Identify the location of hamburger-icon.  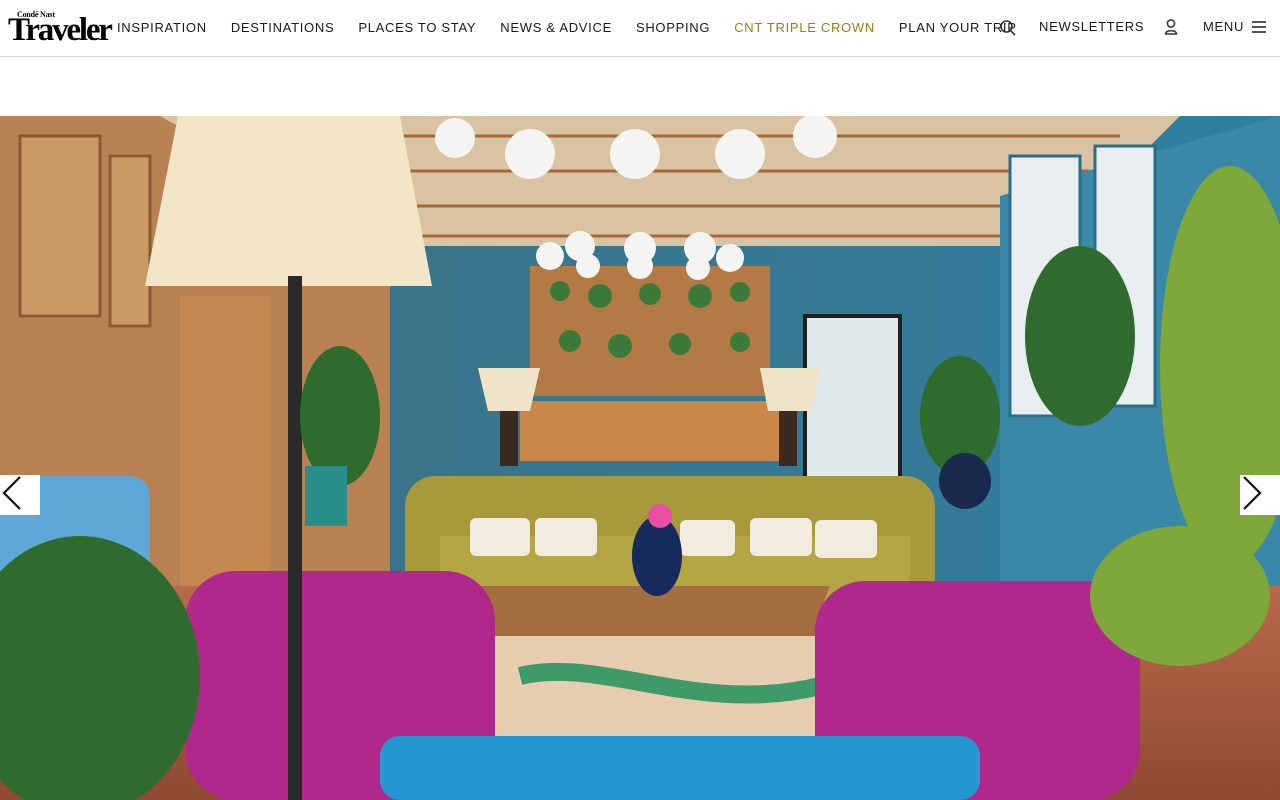
(1259, 27).